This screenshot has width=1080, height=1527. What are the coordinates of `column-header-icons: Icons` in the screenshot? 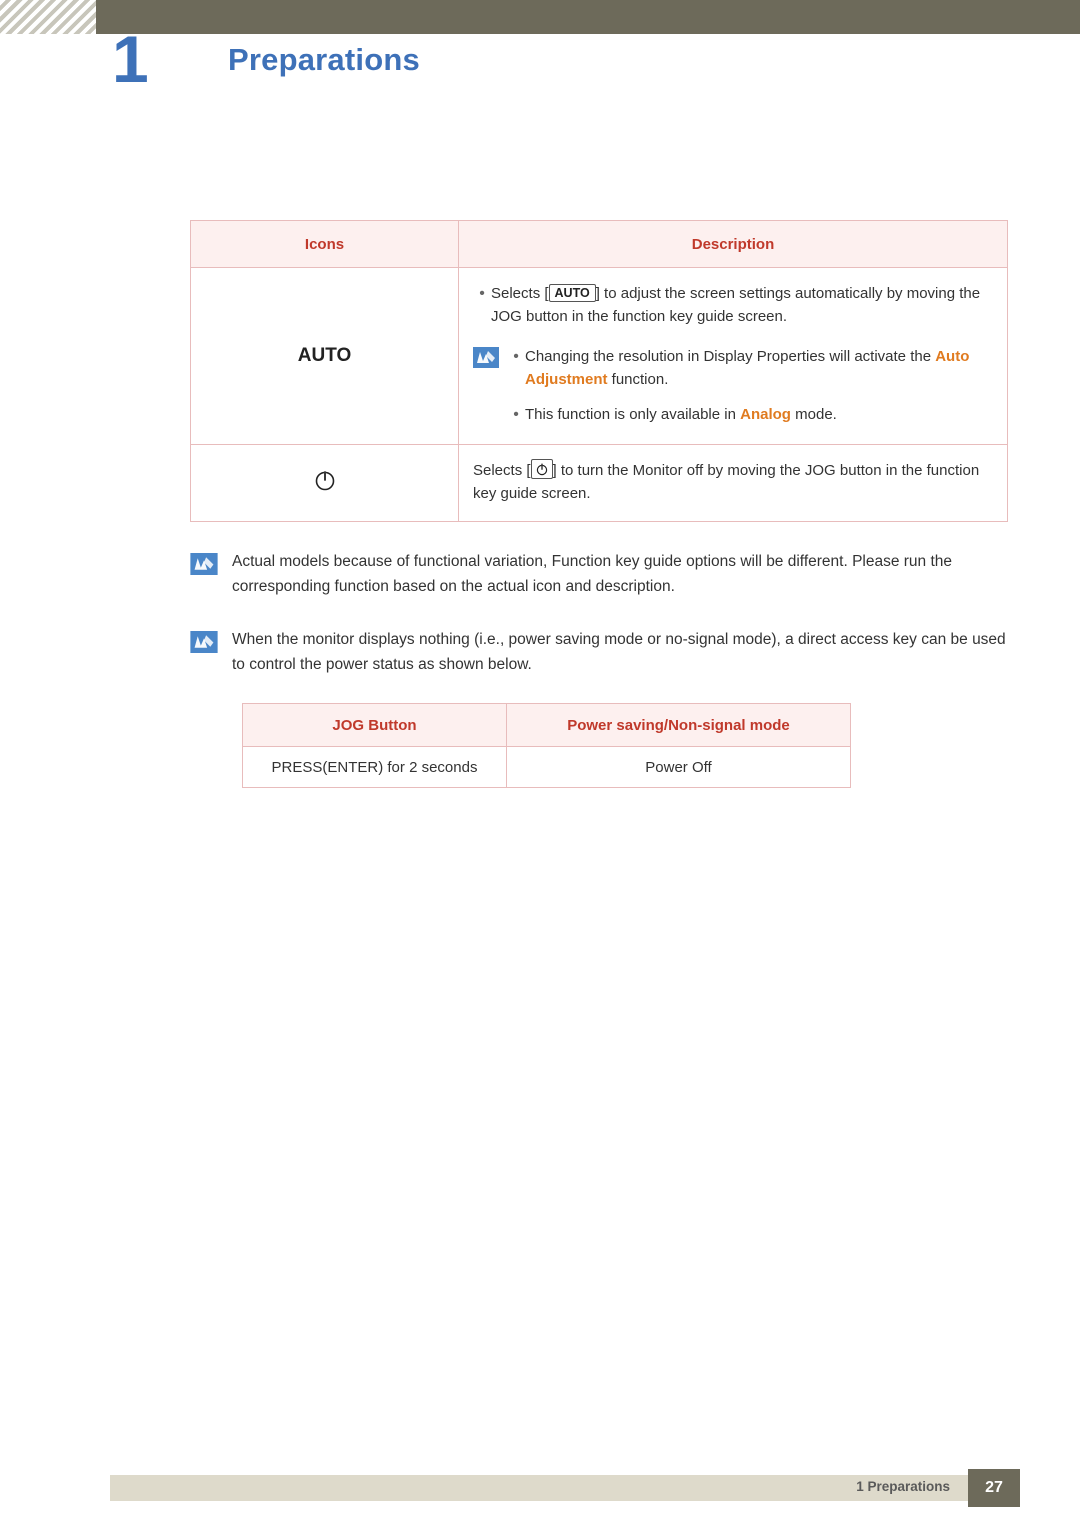 It's located at (324, 244).